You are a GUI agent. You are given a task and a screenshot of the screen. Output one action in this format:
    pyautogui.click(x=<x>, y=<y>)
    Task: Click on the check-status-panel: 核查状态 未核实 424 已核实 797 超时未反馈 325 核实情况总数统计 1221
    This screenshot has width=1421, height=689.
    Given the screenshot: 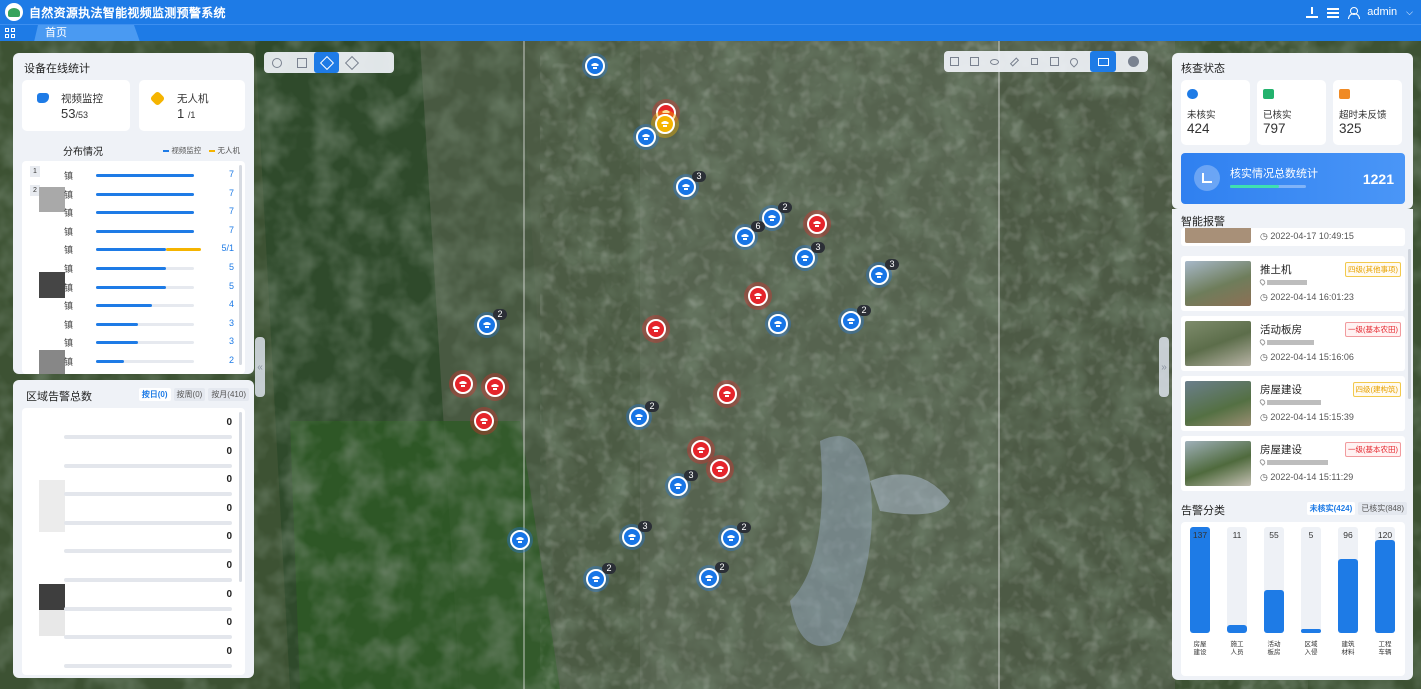 What is the action you would take?
    pyautogui.click(x=1292, y=131)
    